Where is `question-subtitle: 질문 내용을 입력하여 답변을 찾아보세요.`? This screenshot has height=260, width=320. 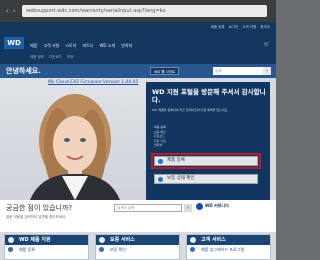 question-subtitle: 질문 내용을 입력하여 답변을 찾아보세요. is located at coordinates (36, 217).